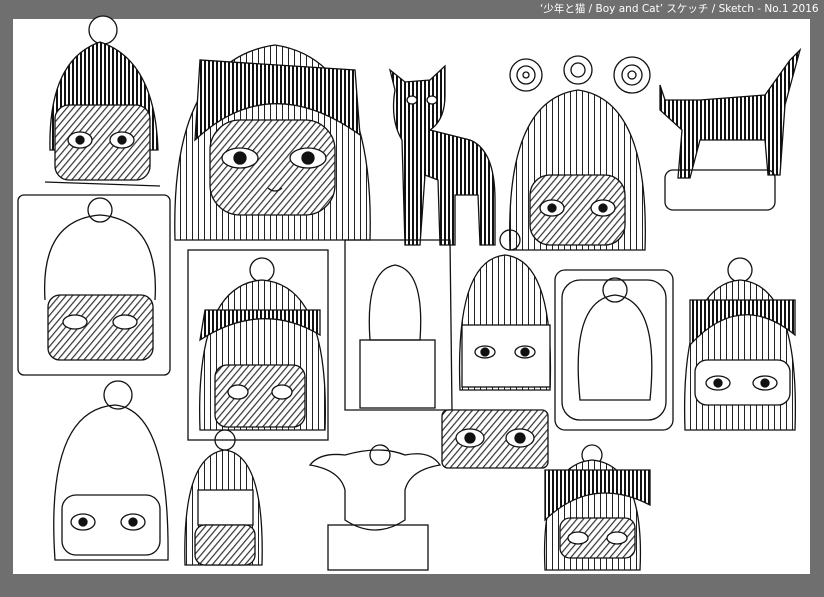 Image resolution: width=824 pixels, height=597 pixels. What do you see at coordinates (495, 439) in the screenshot?
I see `sketch-eyes-panel` at bounding box center [495, 439].